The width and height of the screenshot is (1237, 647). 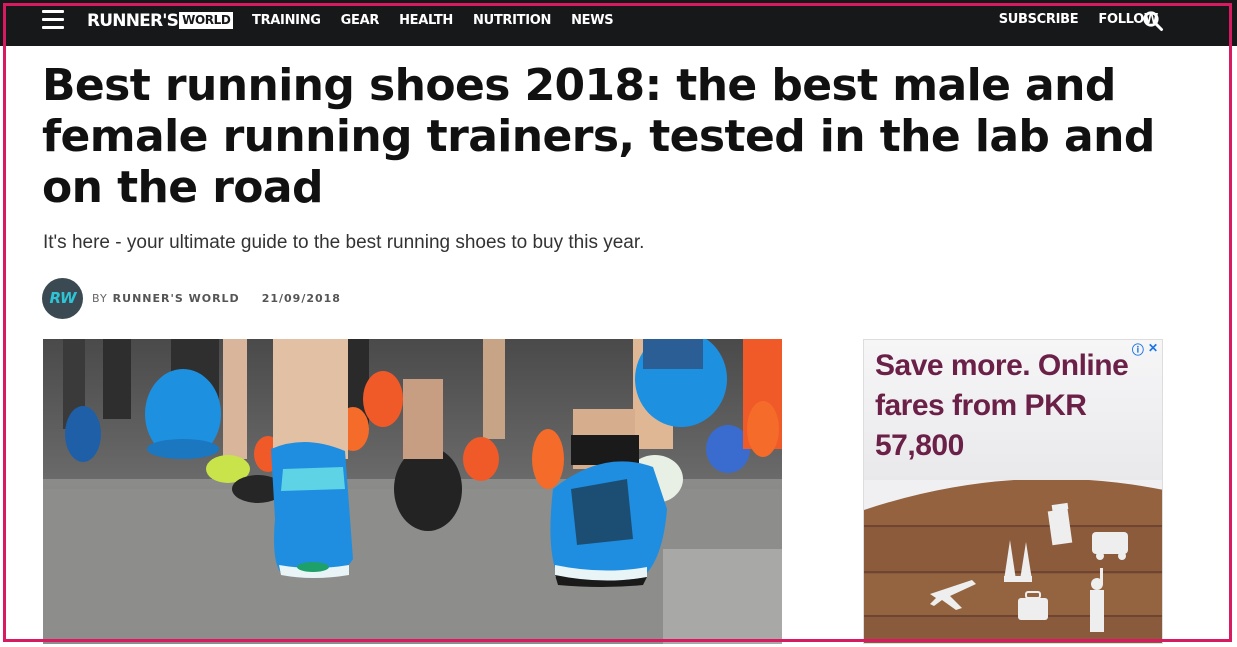 What do you see at coordinates (53, 20) in the screenshot?
I see `menu-icon` at bounding box center [53, 20].